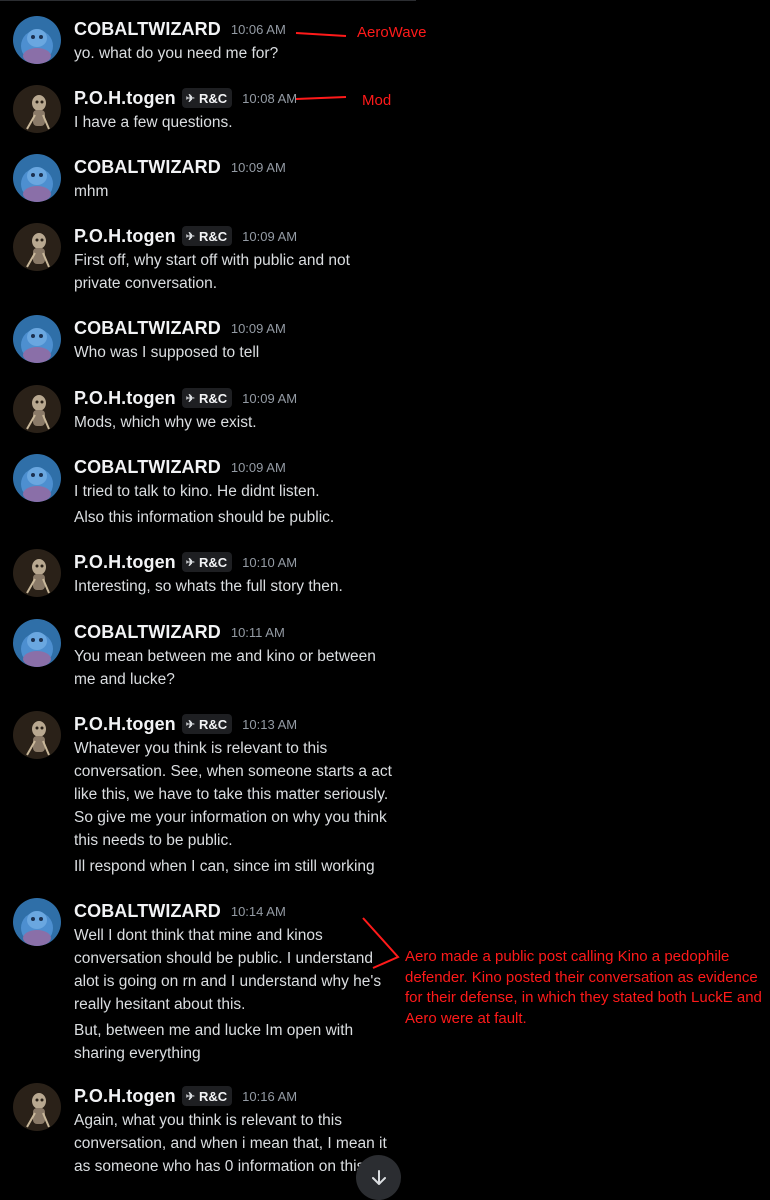 The image size is (770, 1200). I want to click on annotation-mod: Mod, so click(377, 100).